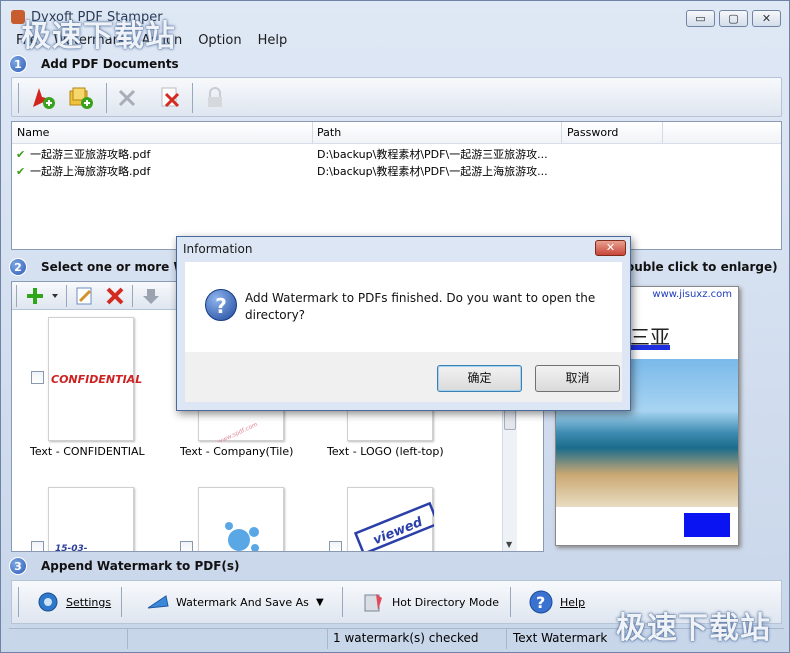  I want to click on preview-blue-block, so click(707, 525).